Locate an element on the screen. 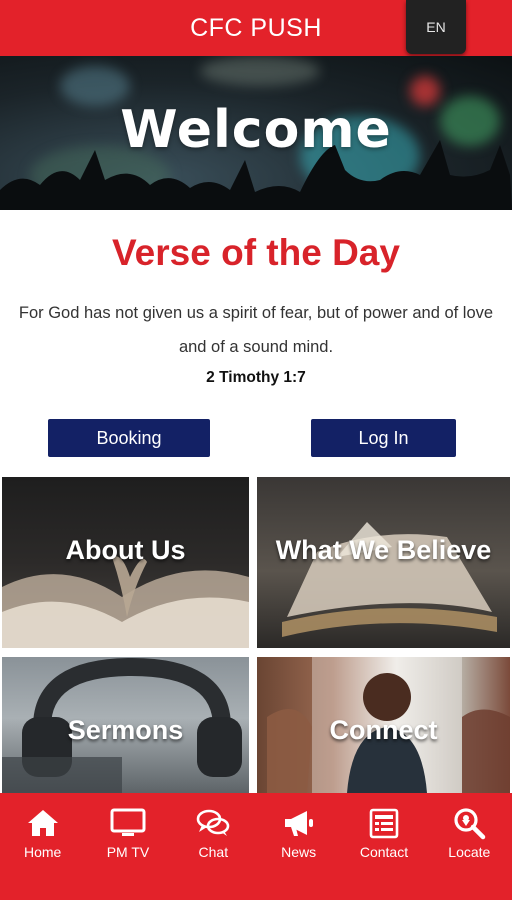 This screenshot has width=512, height=900. bottom-navigation: Home PM TV Chat News Contact Locate is located at coordinates (256, 846).